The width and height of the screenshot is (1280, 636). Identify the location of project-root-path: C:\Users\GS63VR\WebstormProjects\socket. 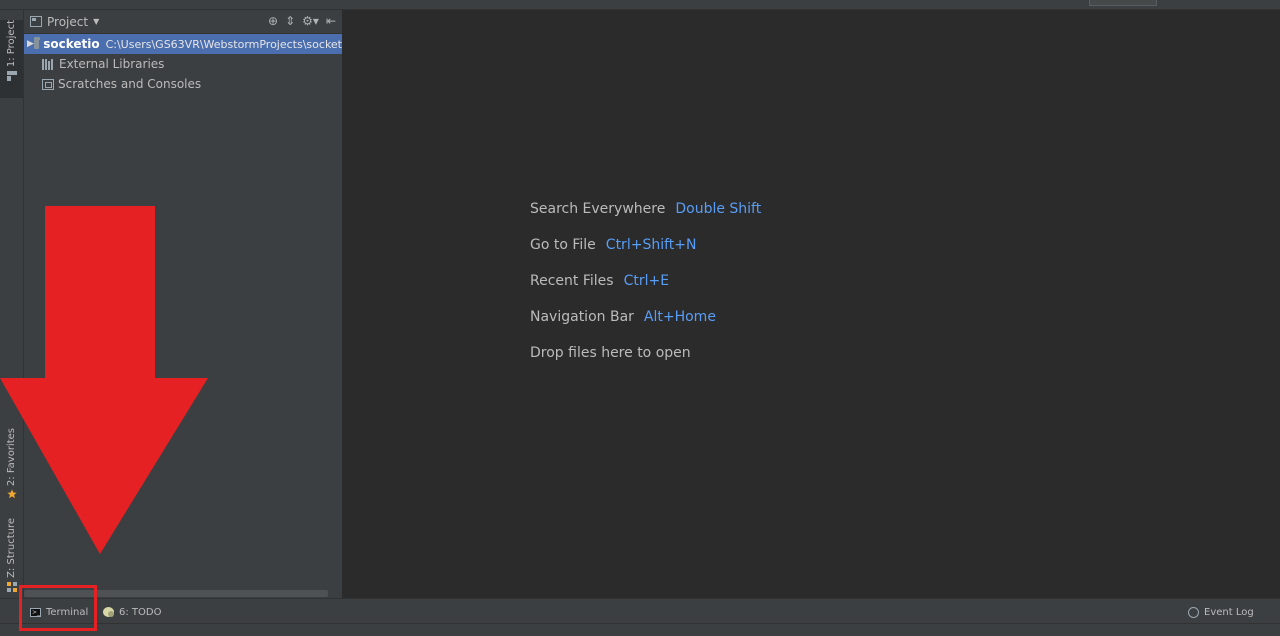
(223, 44).